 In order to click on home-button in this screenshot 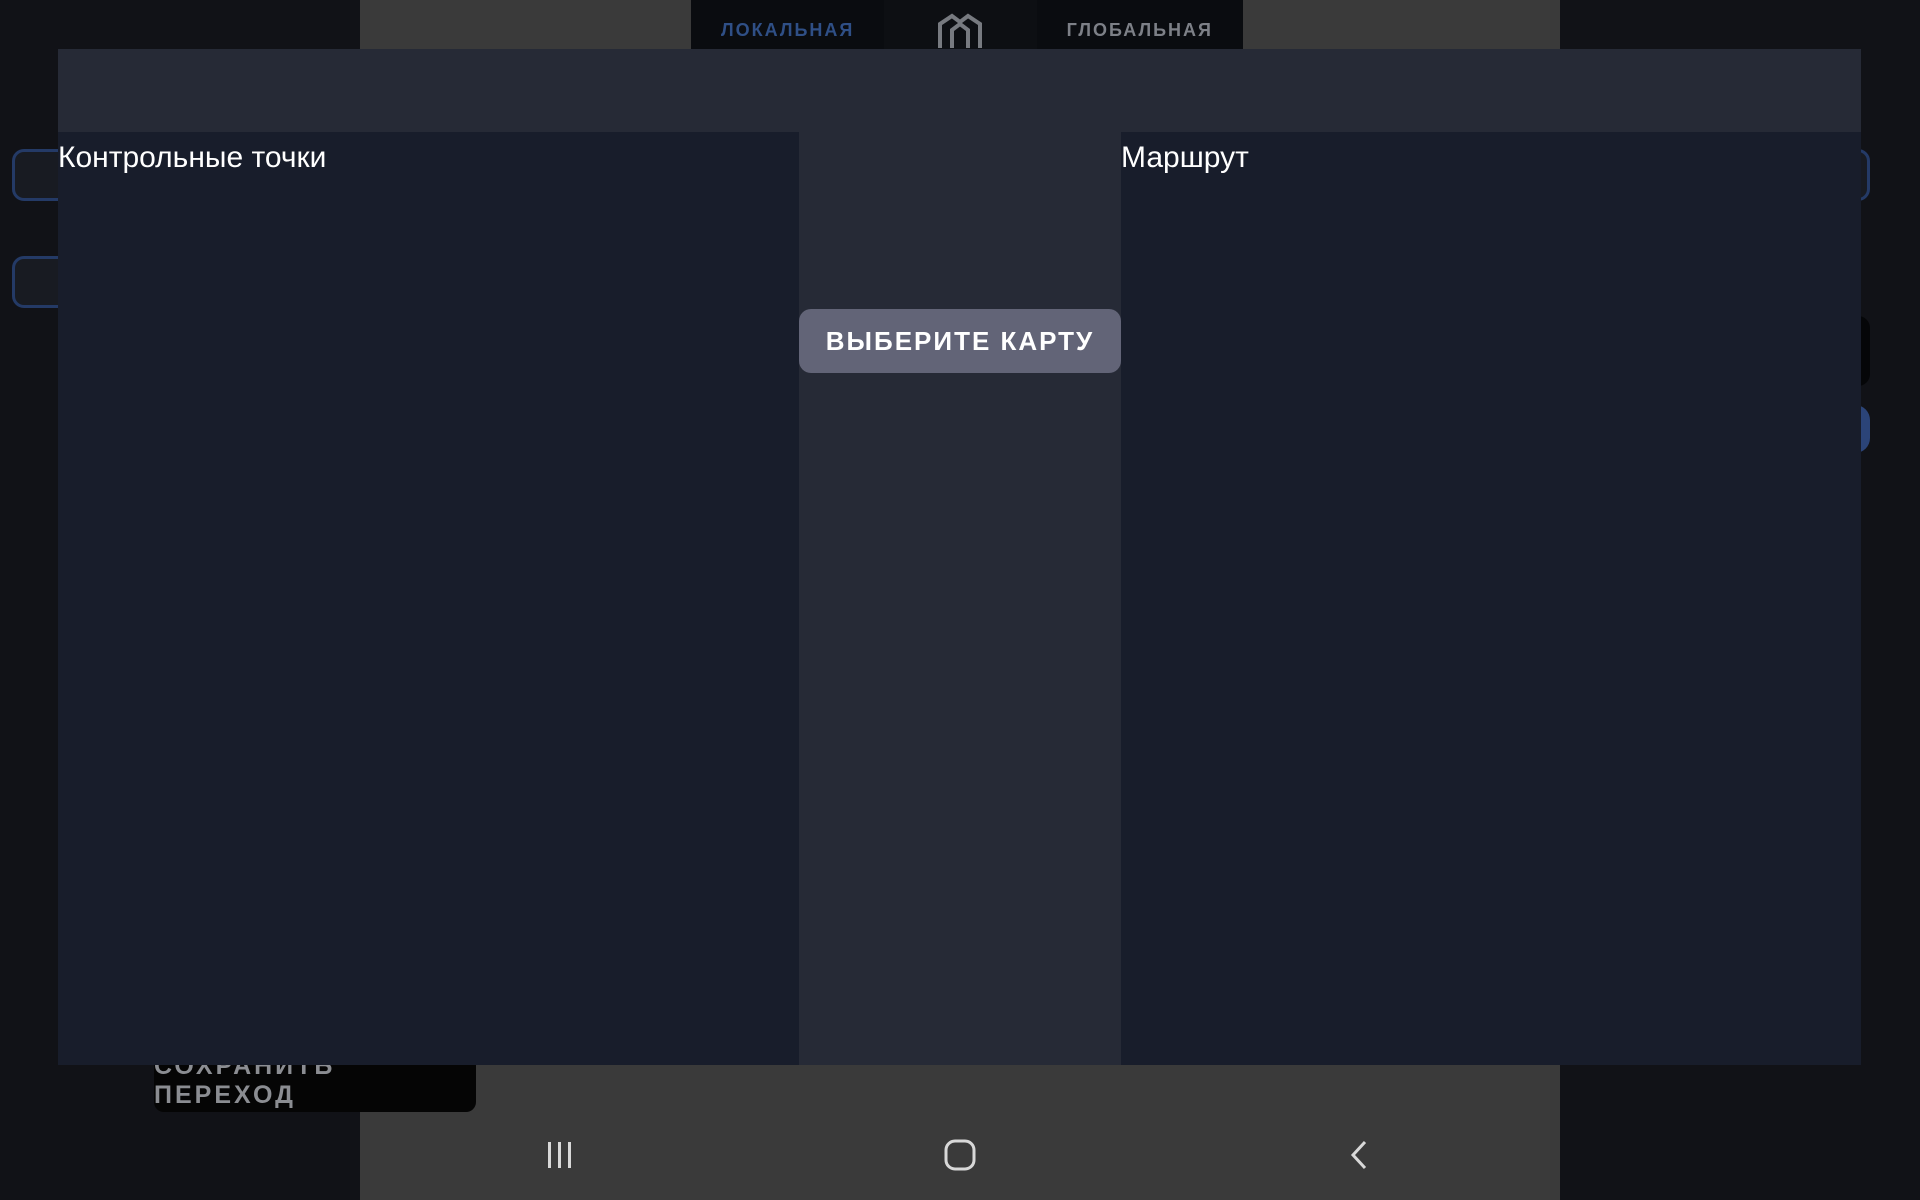, I will do `click(960, 1155)`.